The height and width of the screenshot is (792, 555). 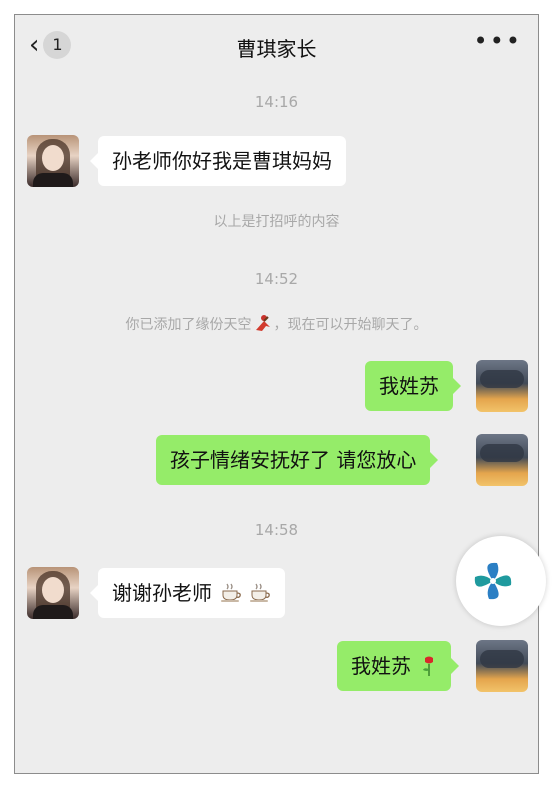 What do you see at coordinates (297, 460) in the screenshot?
I see `message-bubble-outgoing: 孩子情绪安抚好了 请您放心` at bounding box center [297, 460].